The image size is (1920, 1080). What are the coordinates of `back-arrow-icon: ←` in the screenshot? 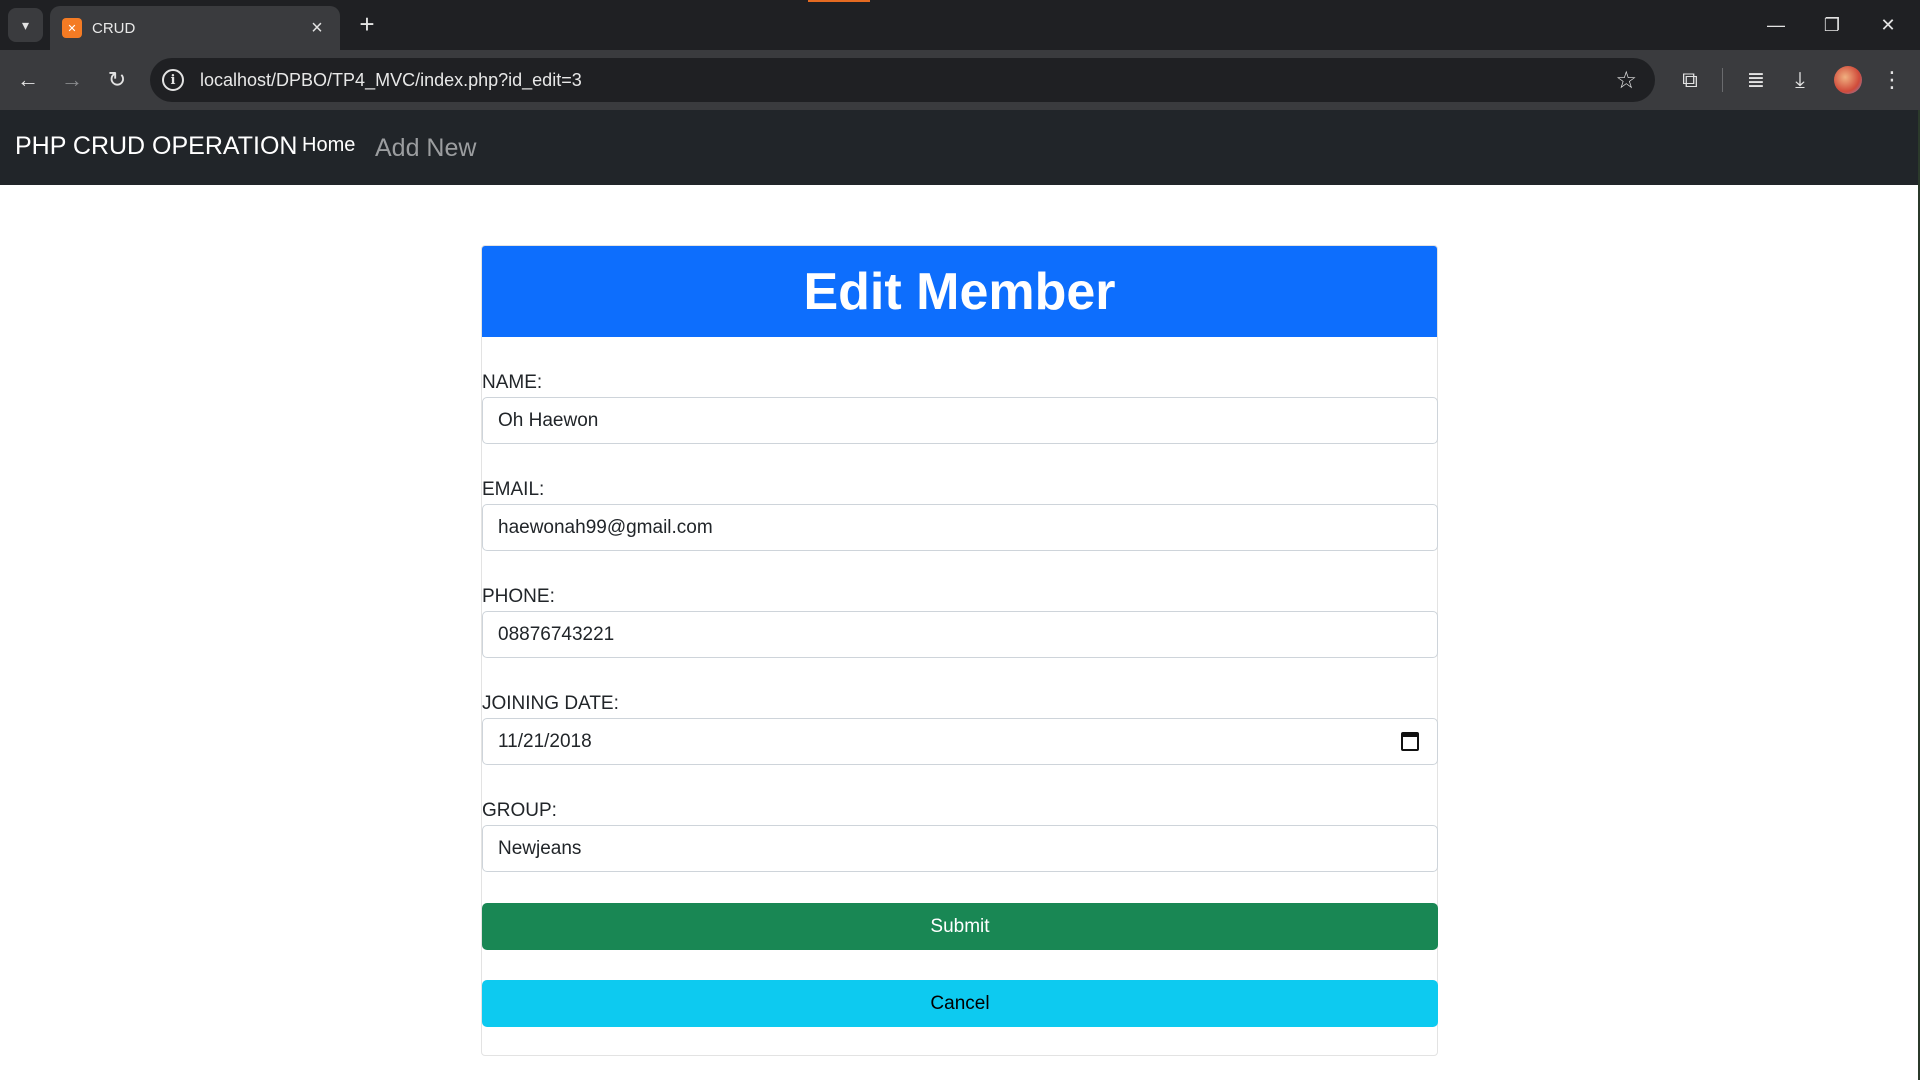 It's located at (28, 80).